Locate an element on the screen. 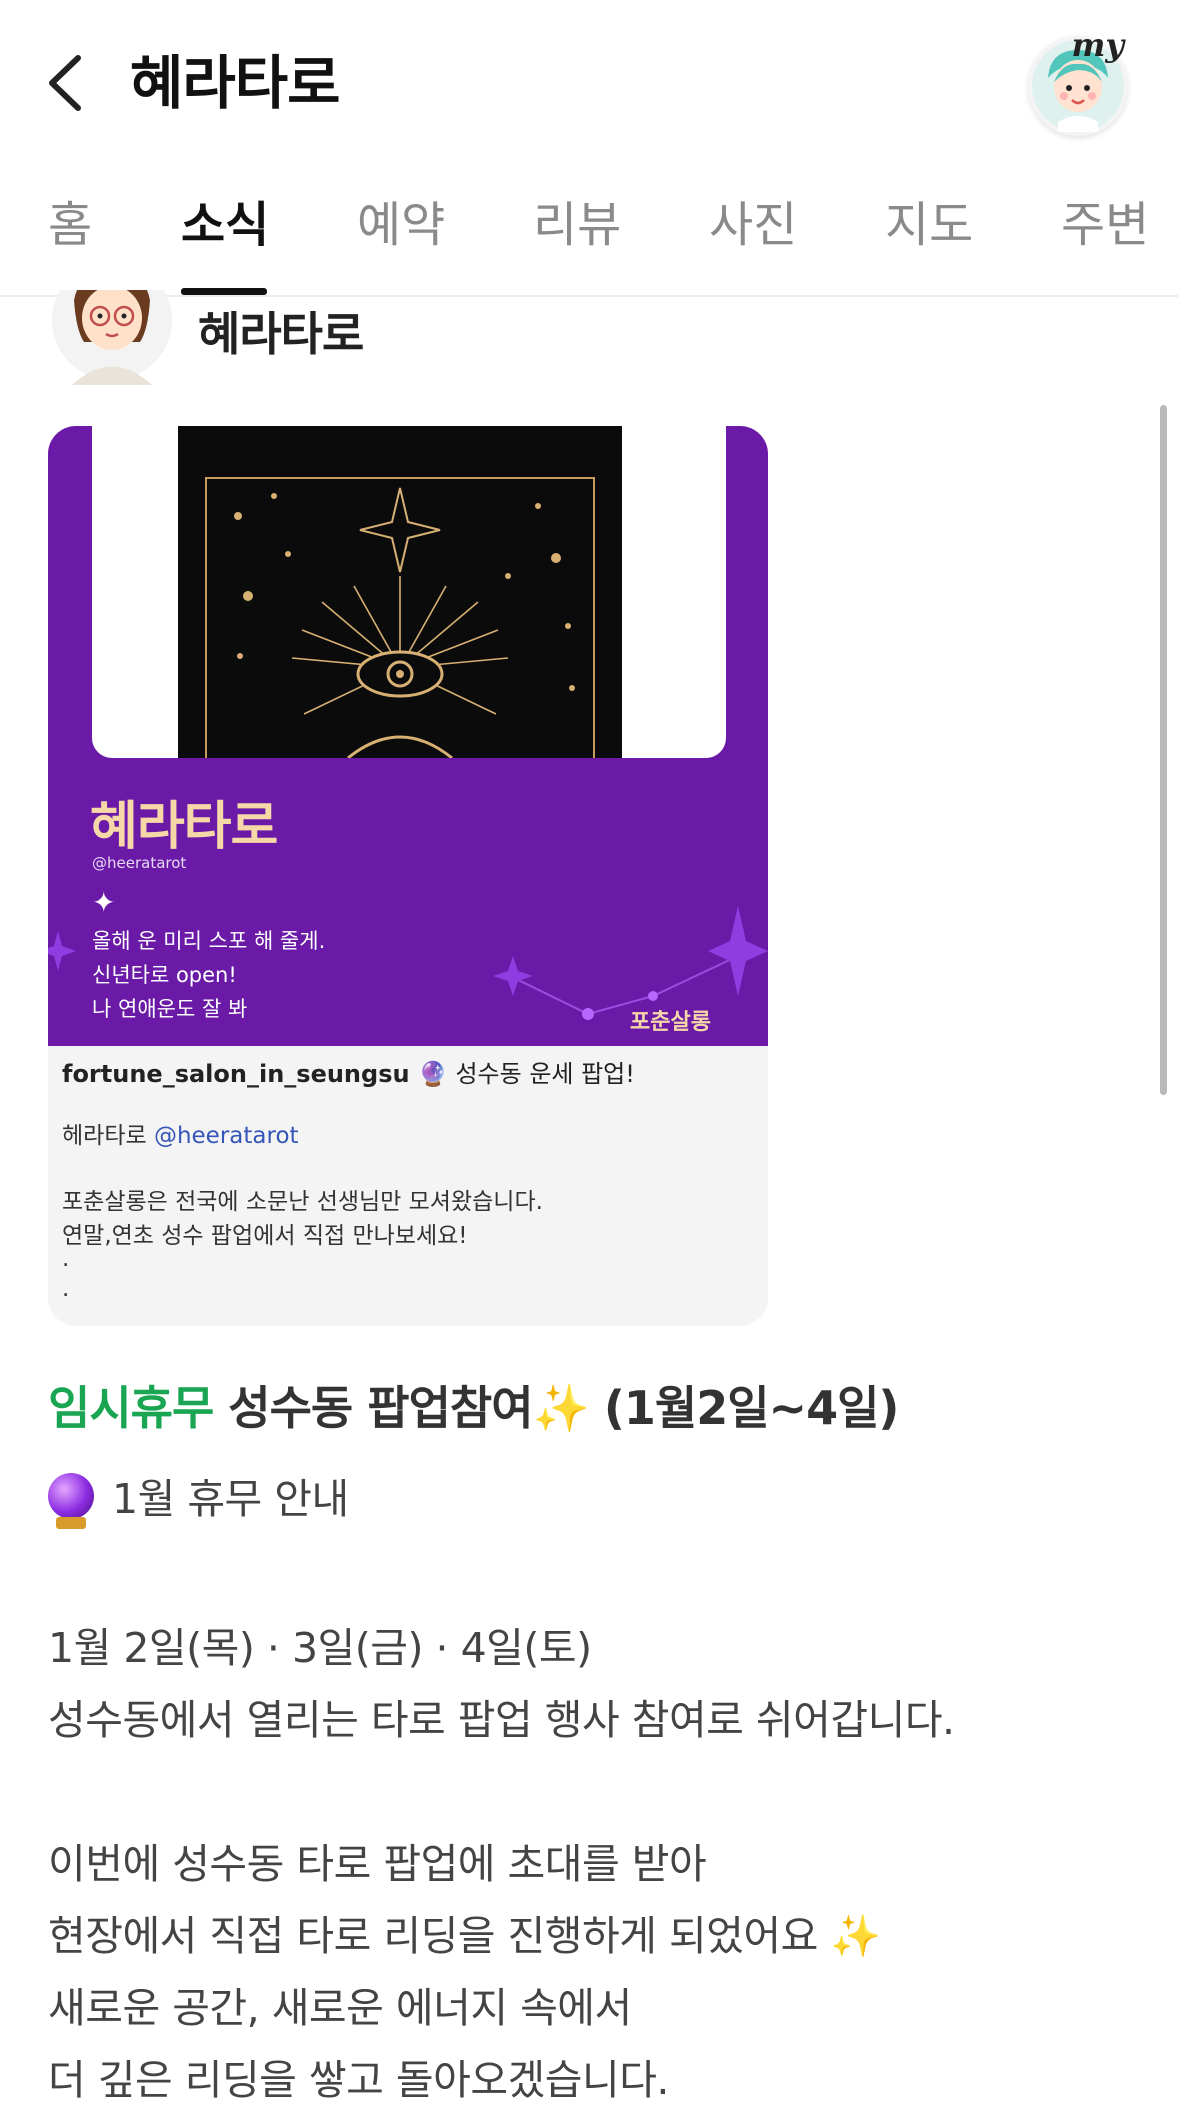 Image resolution: width=1178 pixels, height=2123 pixels. post-headline: 임시휴무 성수동 팝업참여✨ (1월2일~4일) is located at coordinates (474, 1405).